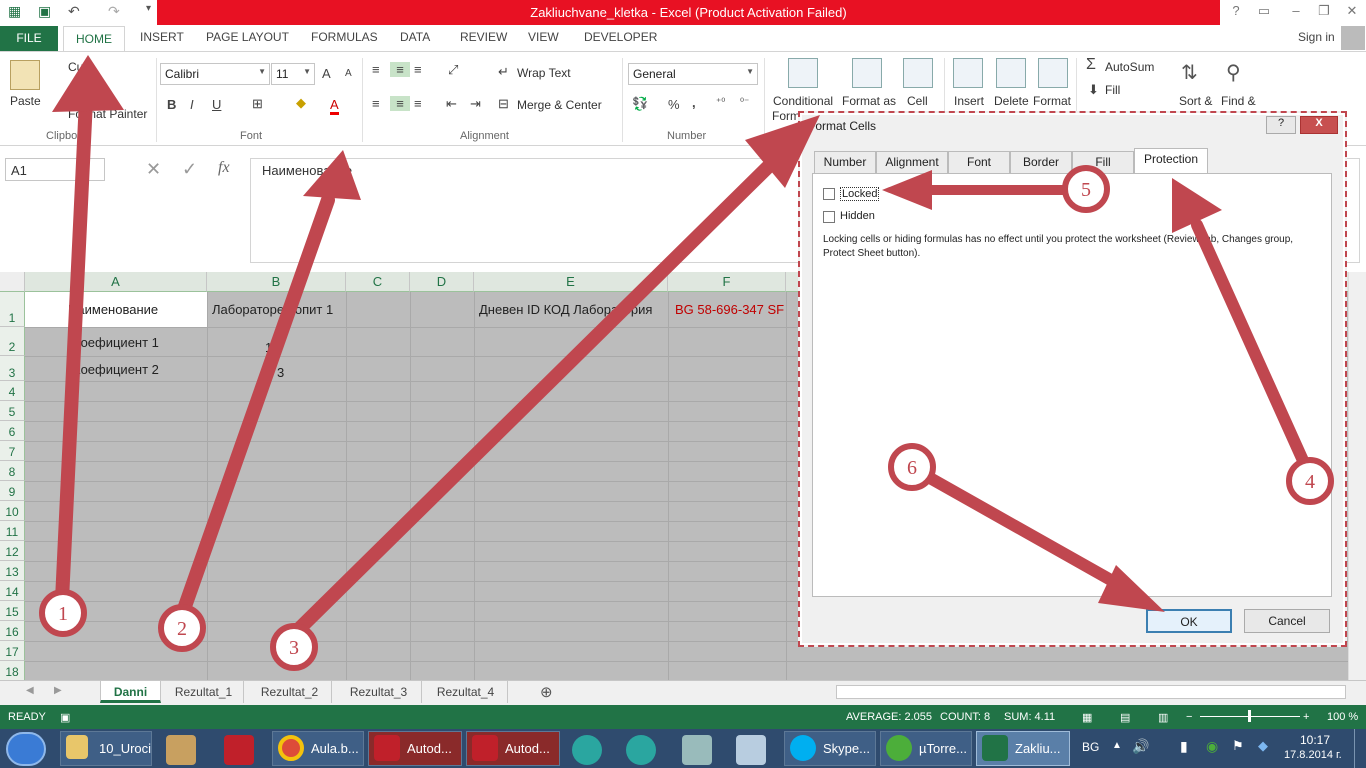  I want to click on col-header-f: F, so click(727, 282).